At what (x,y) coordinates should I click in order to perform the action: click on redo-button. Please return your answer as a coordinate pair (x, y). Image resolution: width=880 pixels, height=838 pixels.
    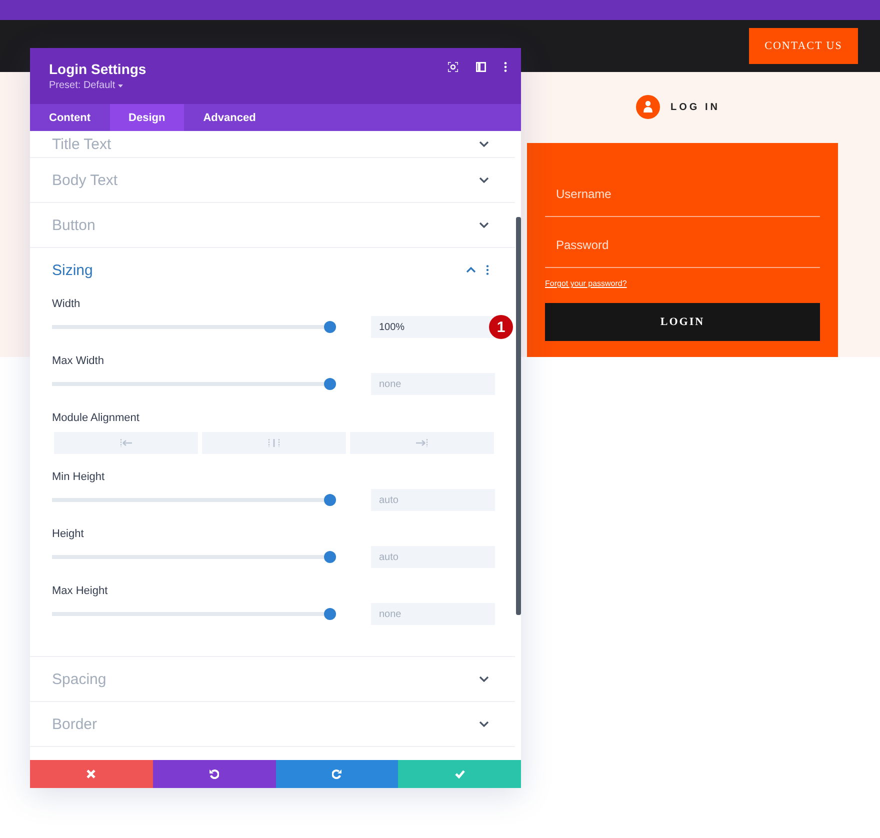
    Looking at the image, I should click on (337, 774).